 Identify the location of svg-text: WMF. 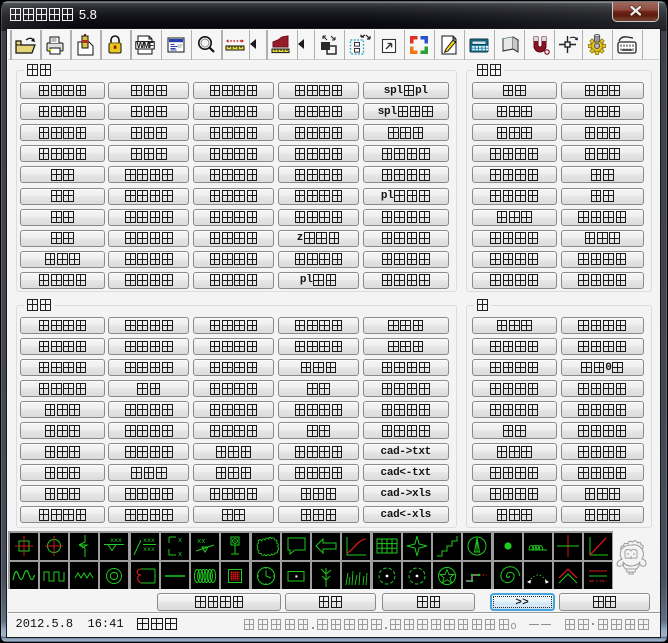
(145, 45).